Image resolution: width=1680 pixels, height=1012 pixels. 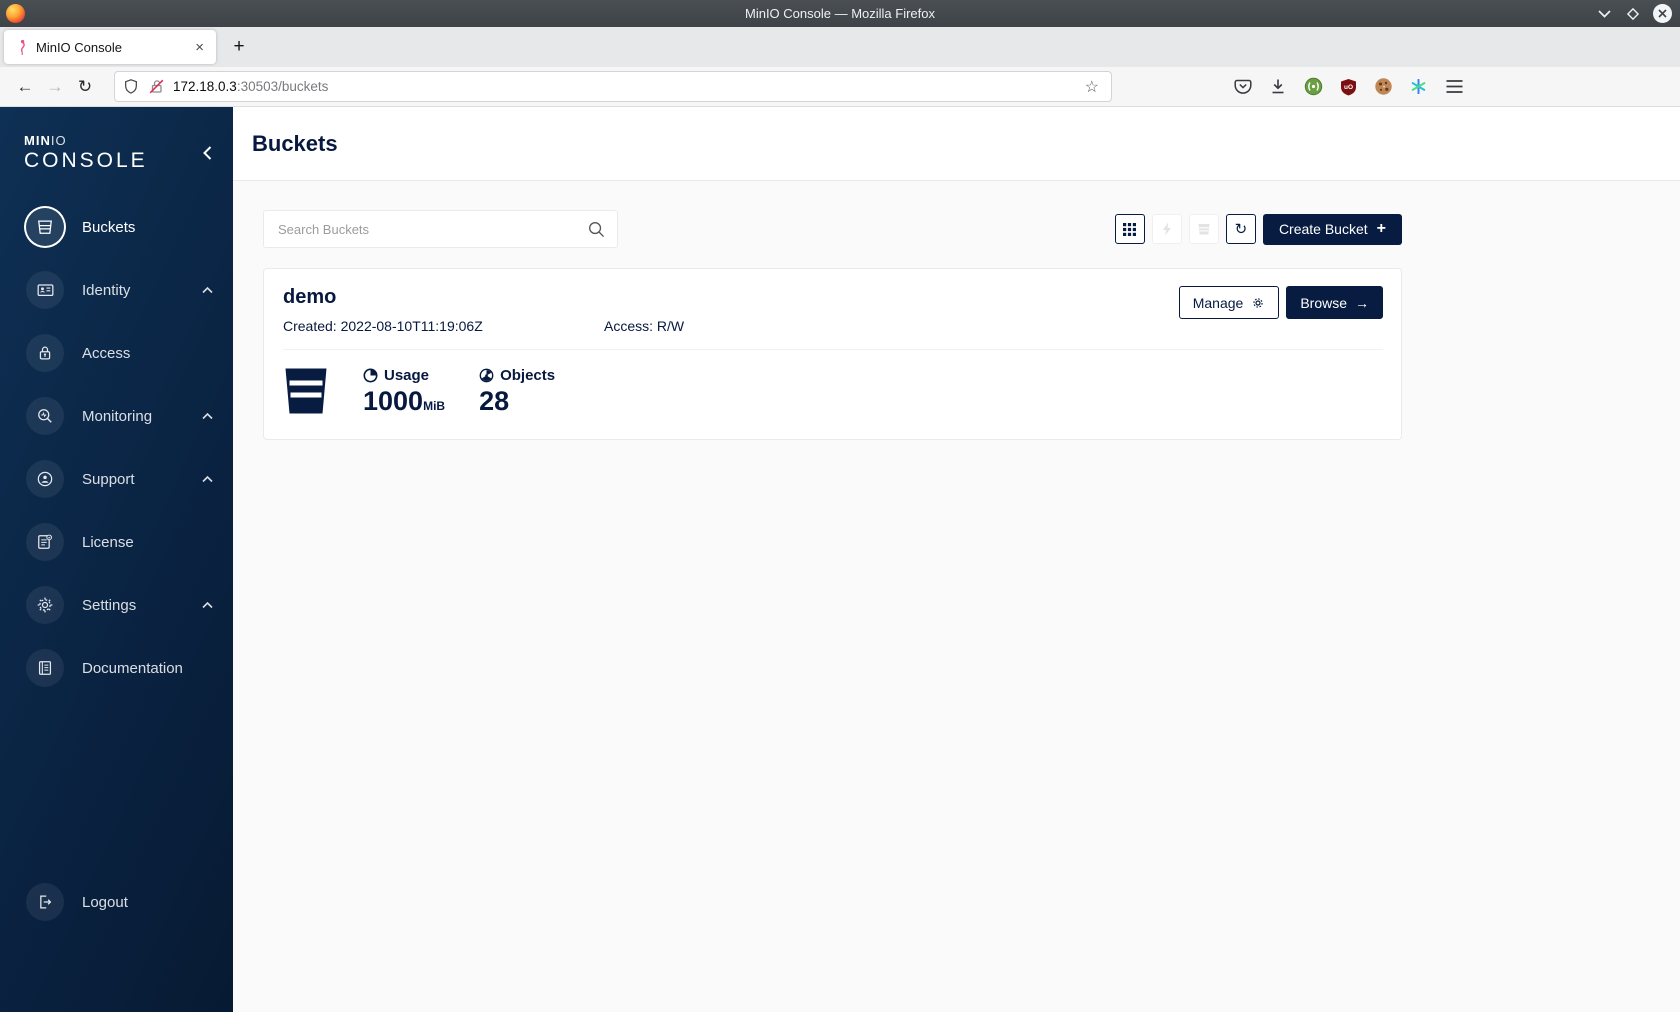 I want to click on sidebar-item-support: Support, so click(x=116, y=479).